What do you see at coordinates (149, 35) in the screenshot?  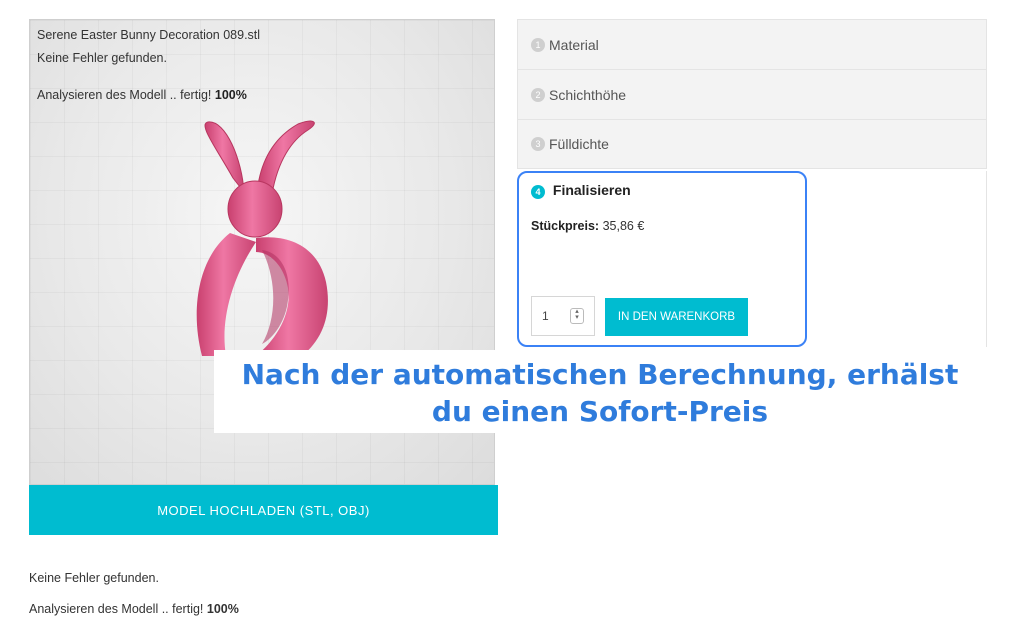 I see `model-filename: Serene Easter Bunny Decoration 089.stl` at bounding box center [149, 35].